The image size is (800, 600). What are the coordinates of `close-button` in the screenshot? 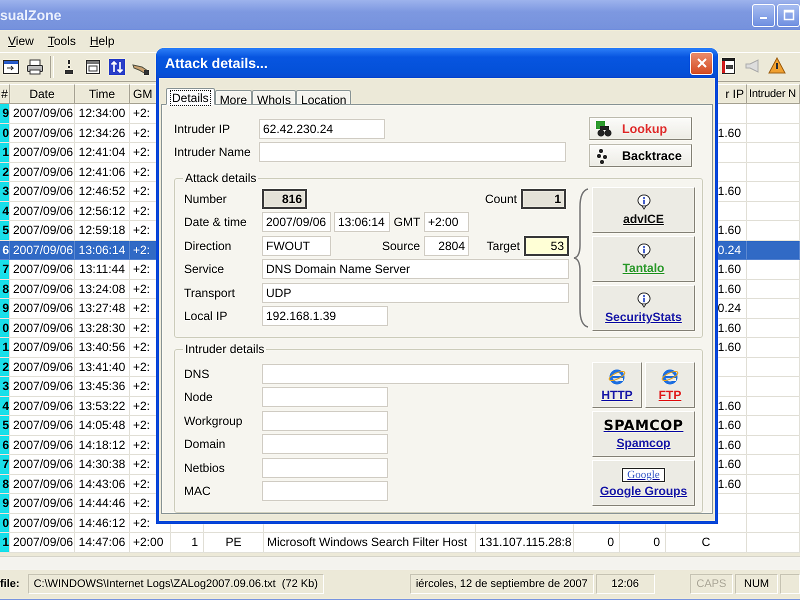 It's located at (701, 63).